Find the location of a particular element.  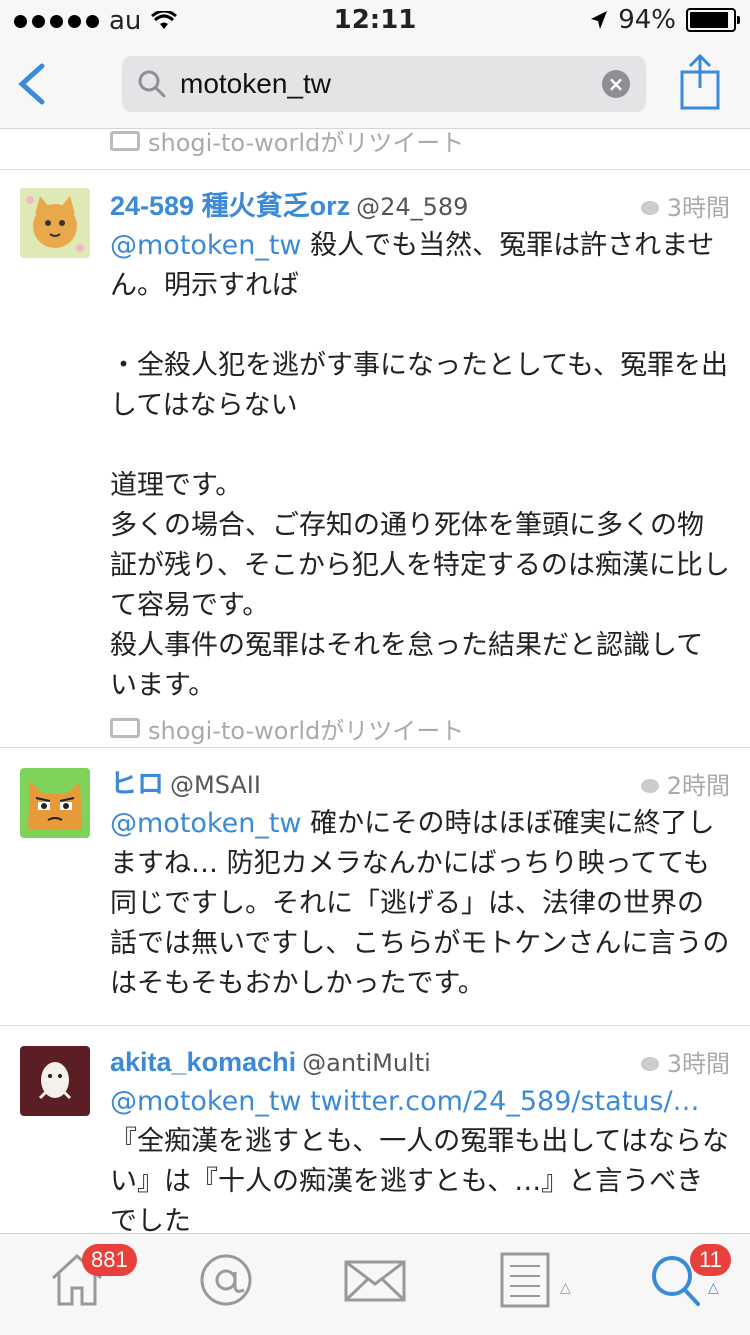

tab-lists: △ is located at coordinates (535, 1282).